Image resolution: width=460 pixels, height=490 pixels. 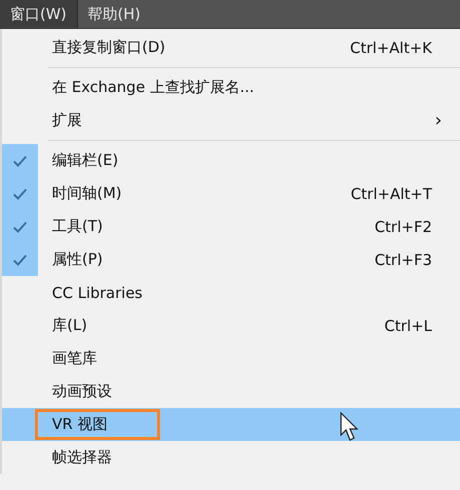 I want to click on menu-item-label: CC Libraries, so click(x=97, y=293).